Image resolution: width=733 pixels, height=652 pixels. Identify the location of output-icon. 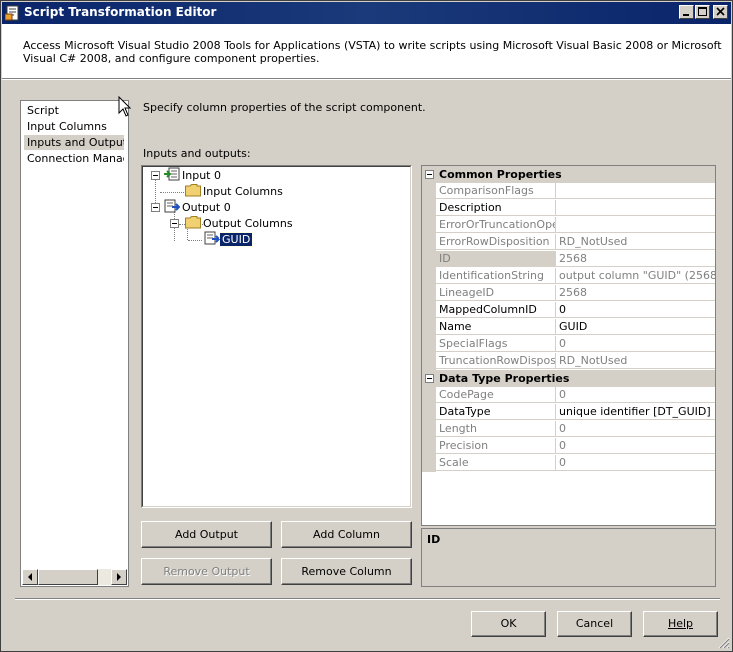
(172, 206).